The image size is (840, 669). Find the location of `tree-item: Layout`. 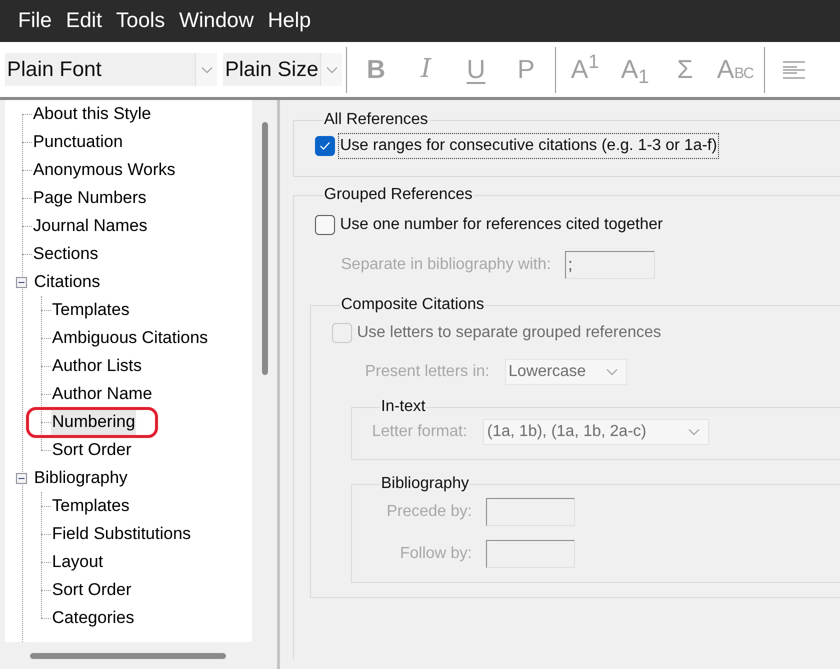

tree-item: Layout is located at coordinates (77, 562).